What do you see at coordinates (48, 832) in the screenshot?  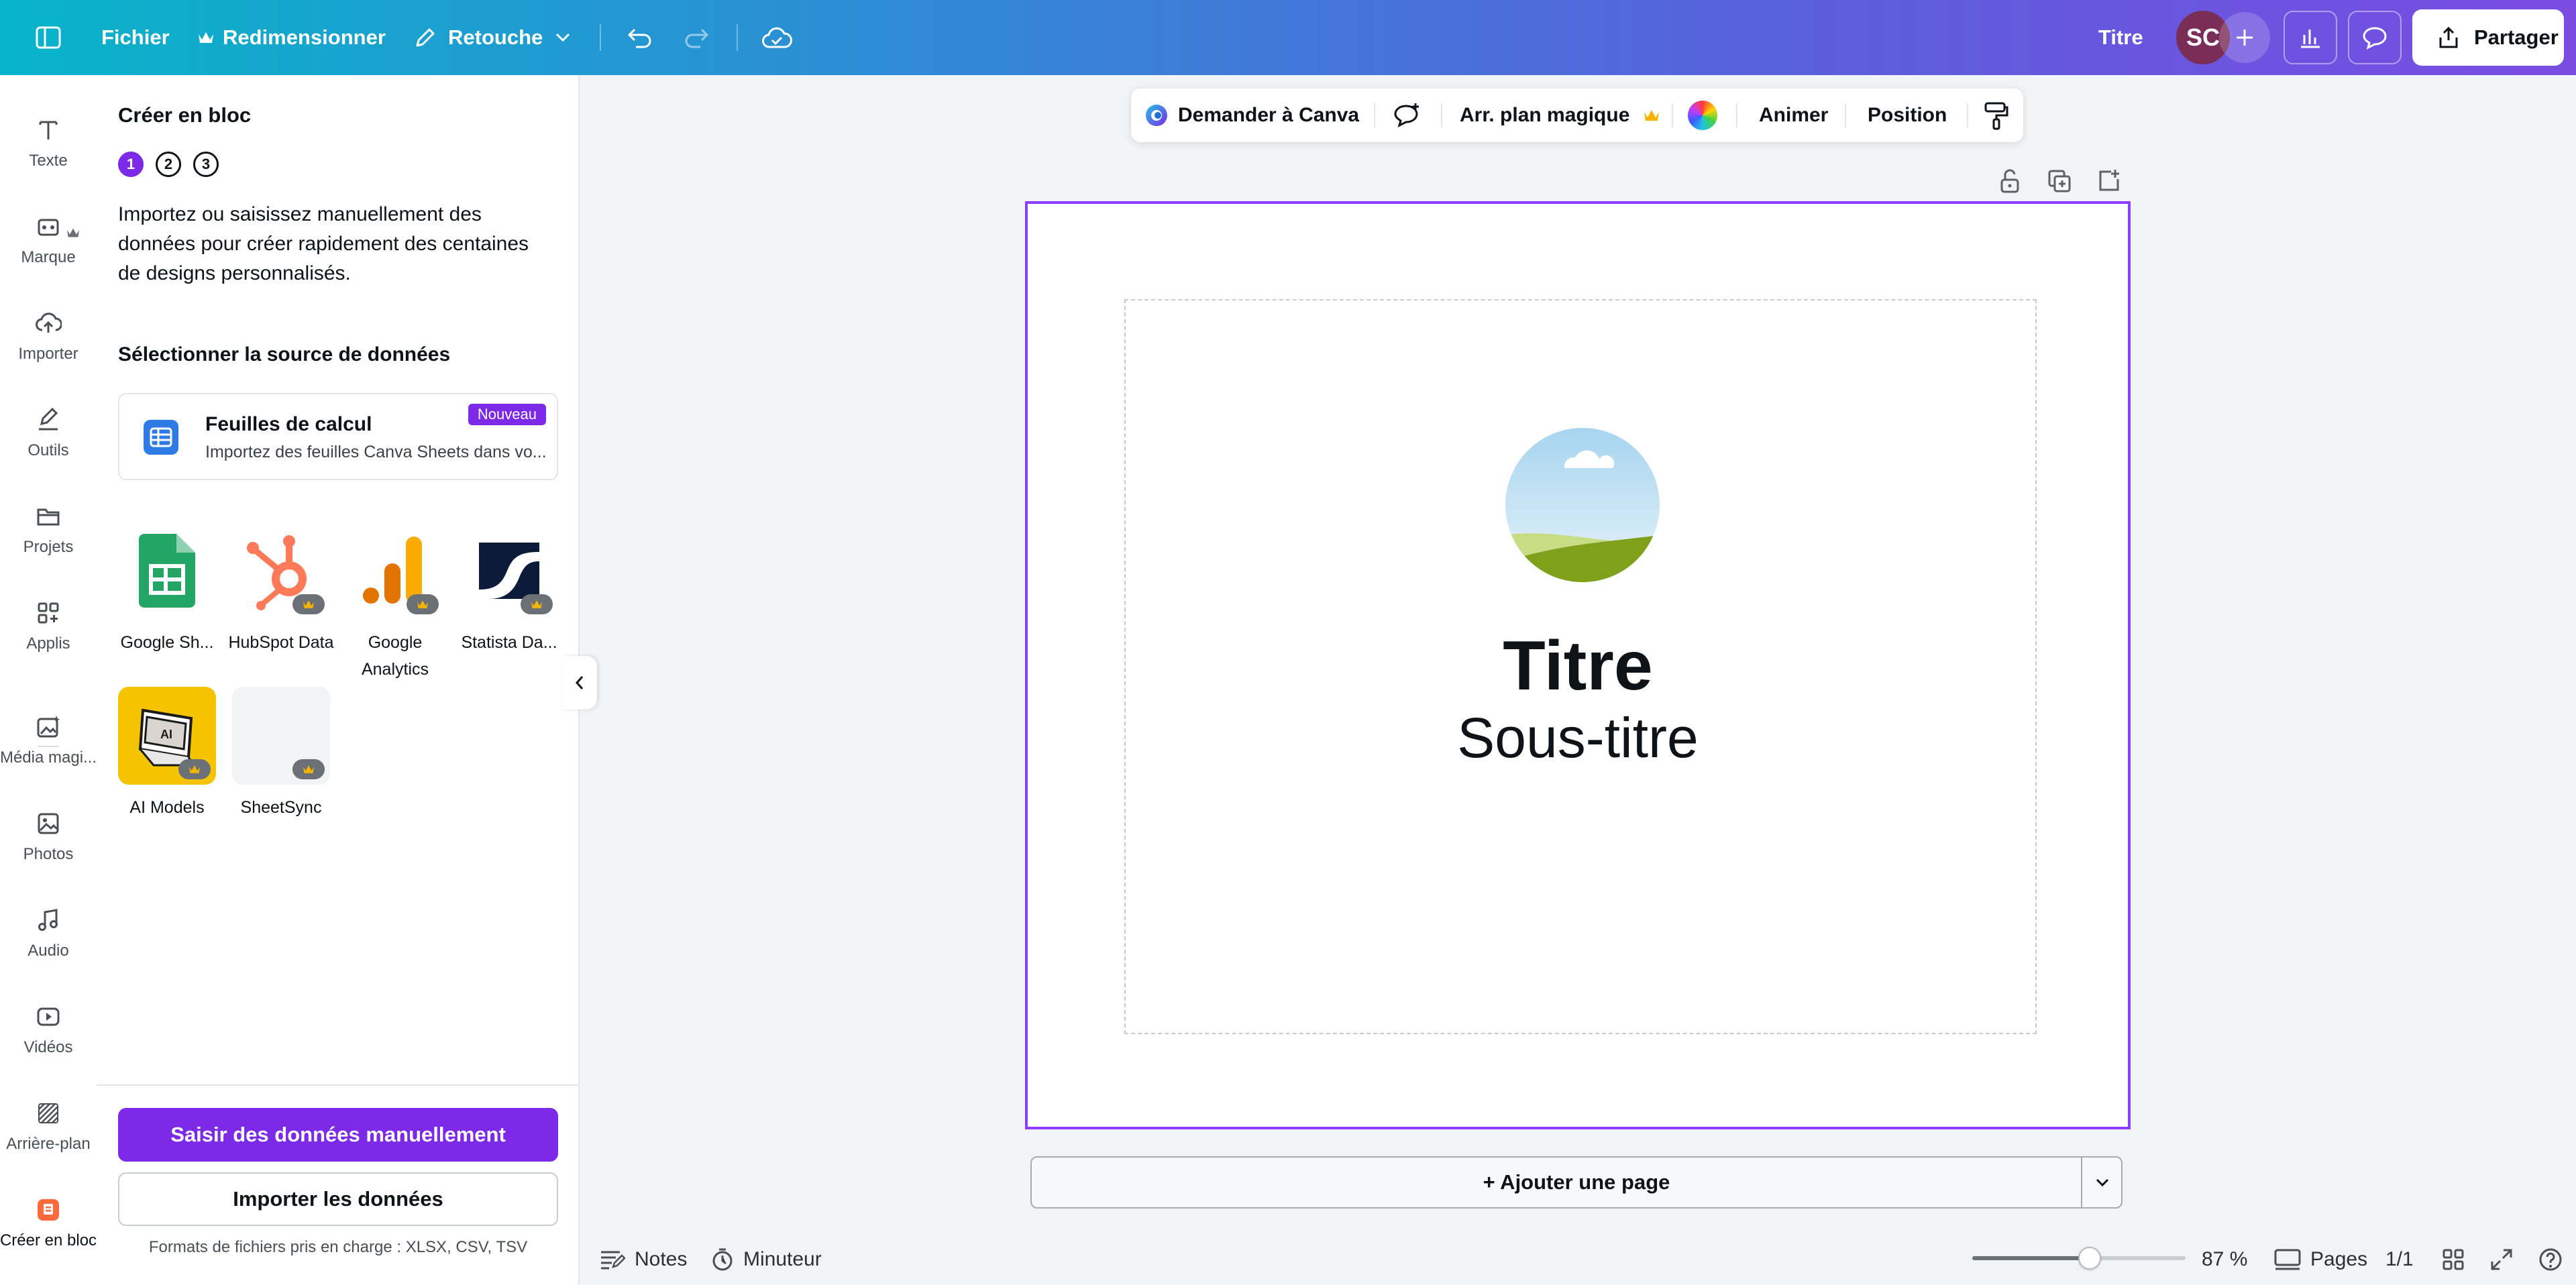 I see `rail-item-photos: Photos` at bounding box center [48, 832].